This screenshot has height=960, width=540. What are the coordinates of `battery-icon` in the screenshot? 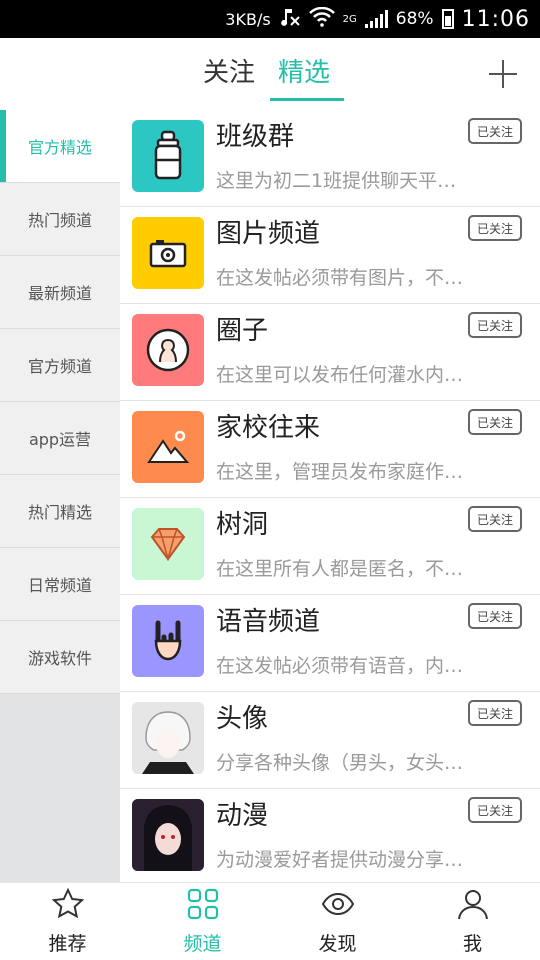 It's located at (447, 19).